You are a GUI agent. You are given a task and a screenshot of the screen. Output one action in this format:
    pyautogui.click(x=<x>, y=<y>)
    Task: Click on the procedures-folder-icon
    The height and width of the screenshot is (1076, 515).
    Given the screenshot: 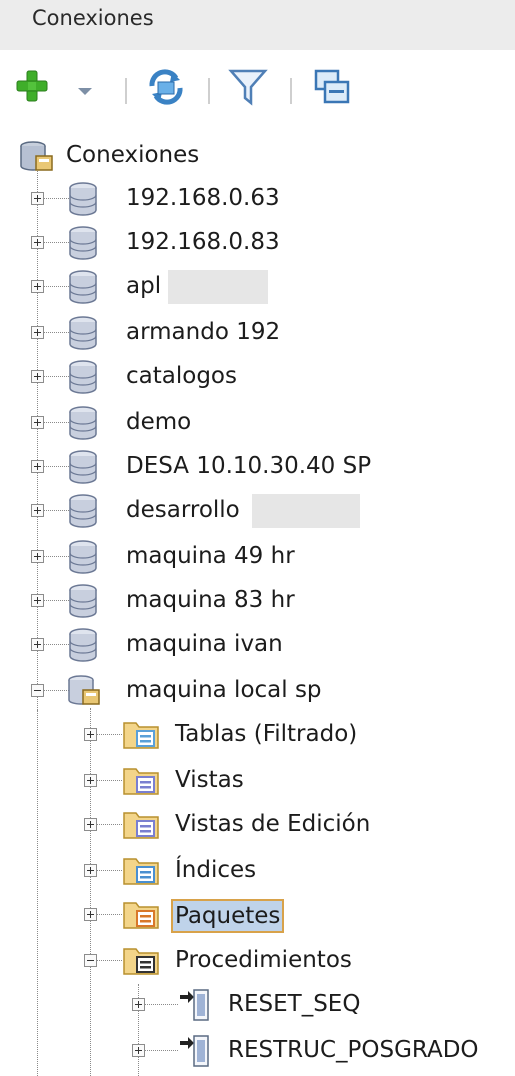 What is the action you would take?
    pyautogui.click(x=142, y=962)
    